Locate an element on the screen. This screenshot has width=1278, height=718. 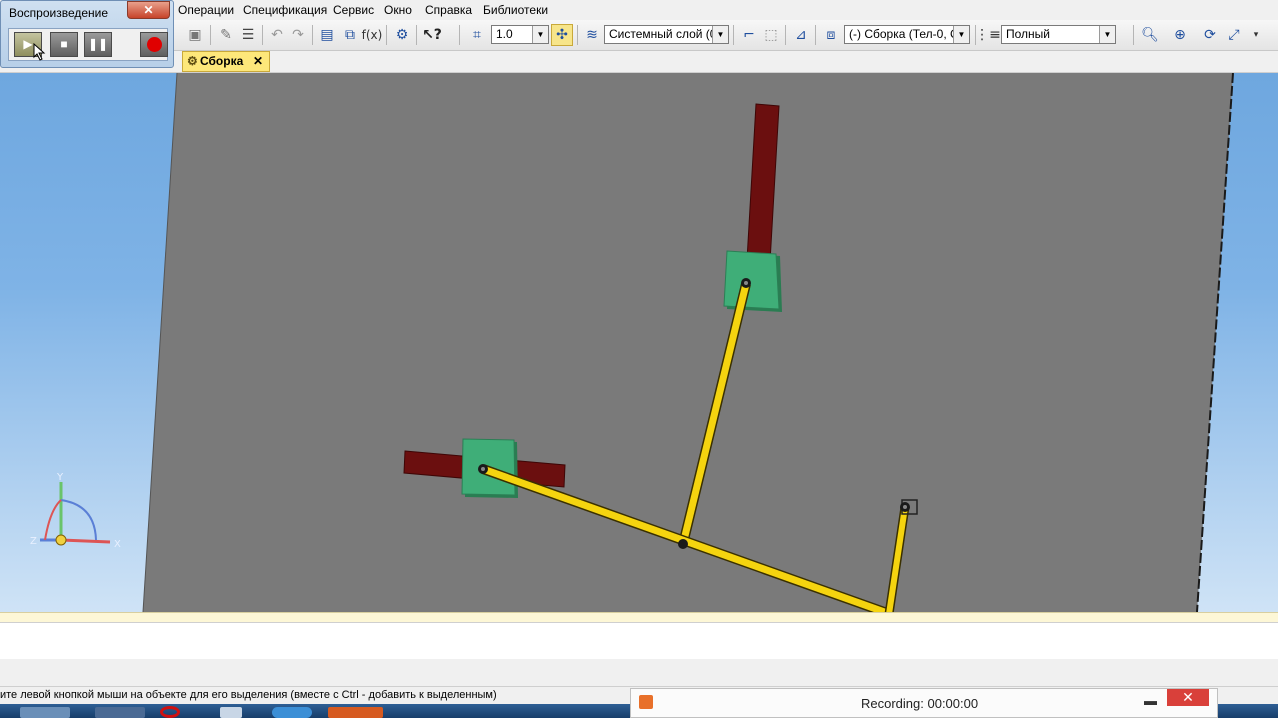
layer-value: Системный слой (0) is located at coordinates (665, 34).